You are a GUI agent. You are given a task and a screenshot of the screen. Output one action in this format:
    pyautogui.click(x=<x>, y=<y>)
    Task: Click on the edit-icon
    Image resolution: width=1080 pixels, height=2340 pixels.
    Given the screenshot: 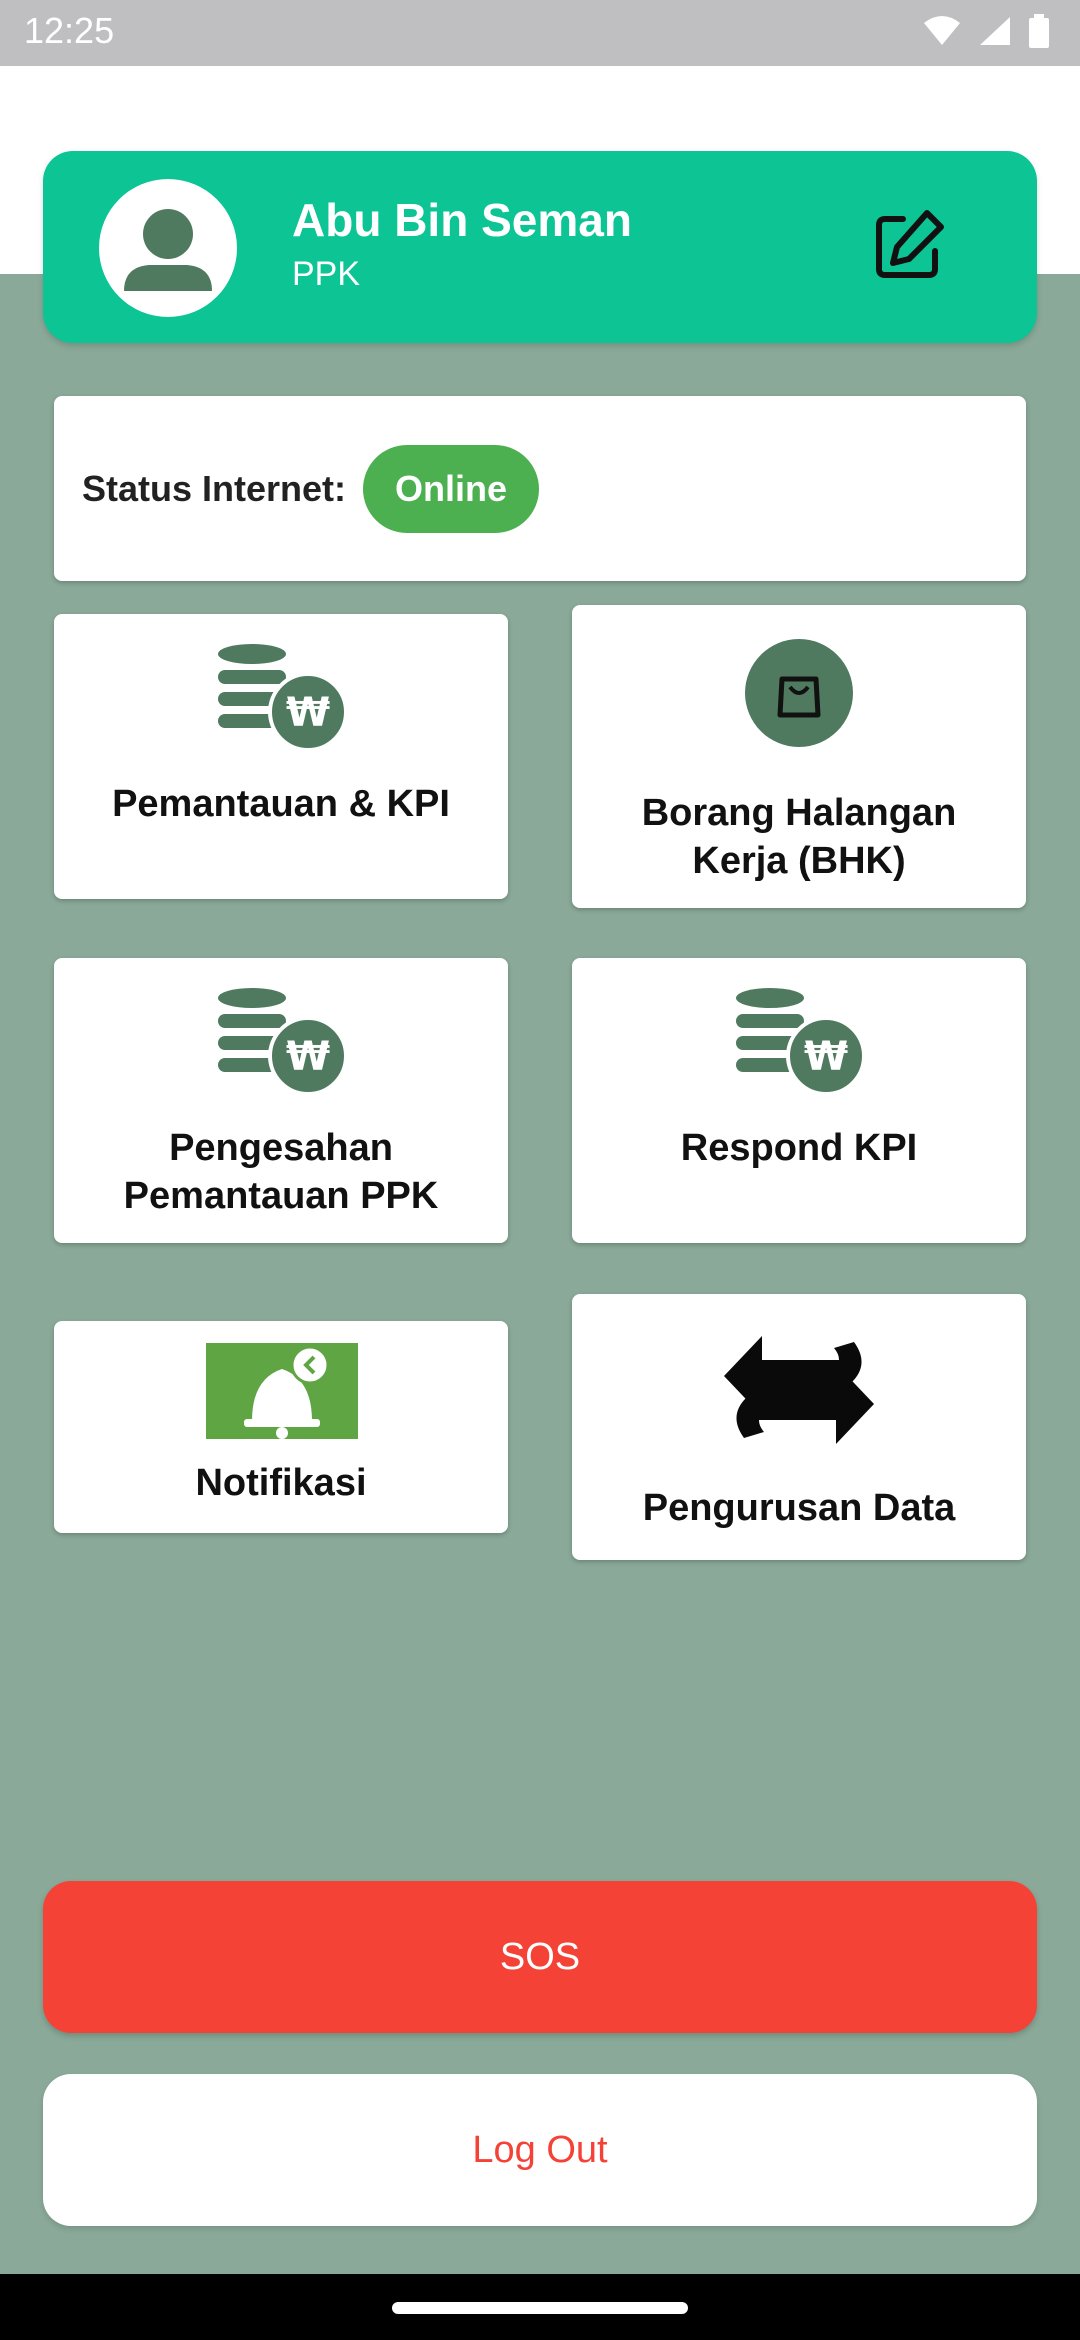 What is the action you would take?
    pyautogui.click(x=910, y=244)
    